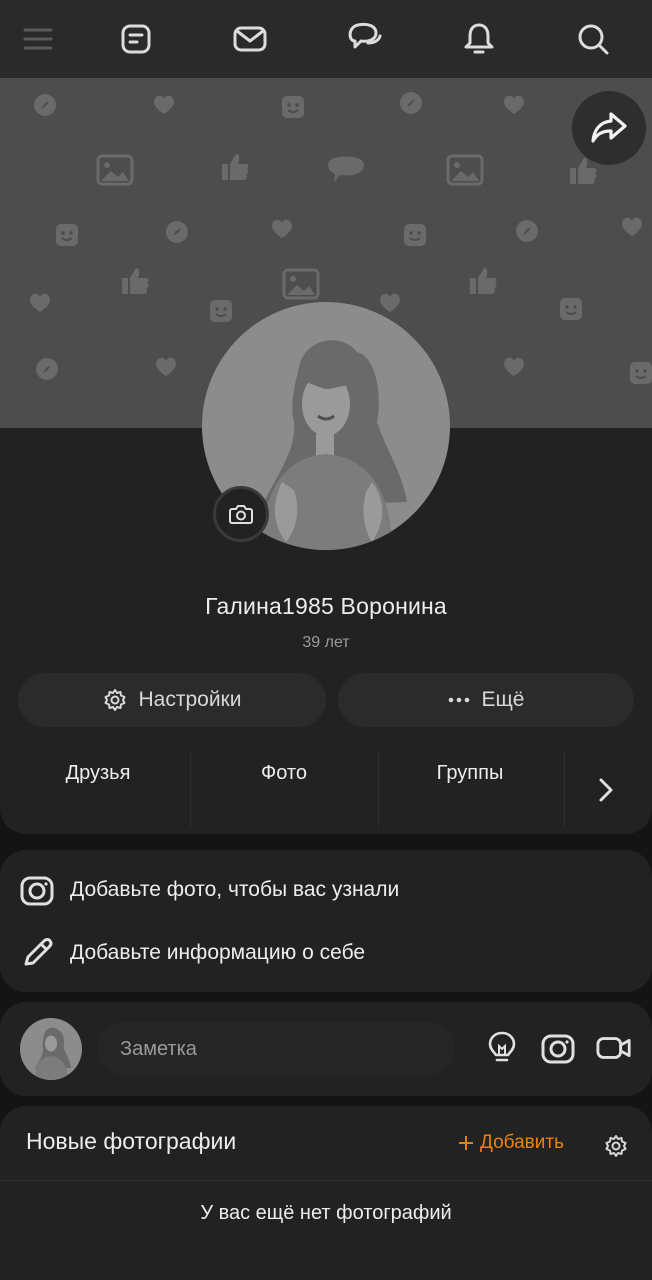 The width and height of the screenshot is (652, 1280). What do you see at coordinates (326, 39) in the screenshot?
I see `top-navigation-bar` at bounding box center [326, 39].